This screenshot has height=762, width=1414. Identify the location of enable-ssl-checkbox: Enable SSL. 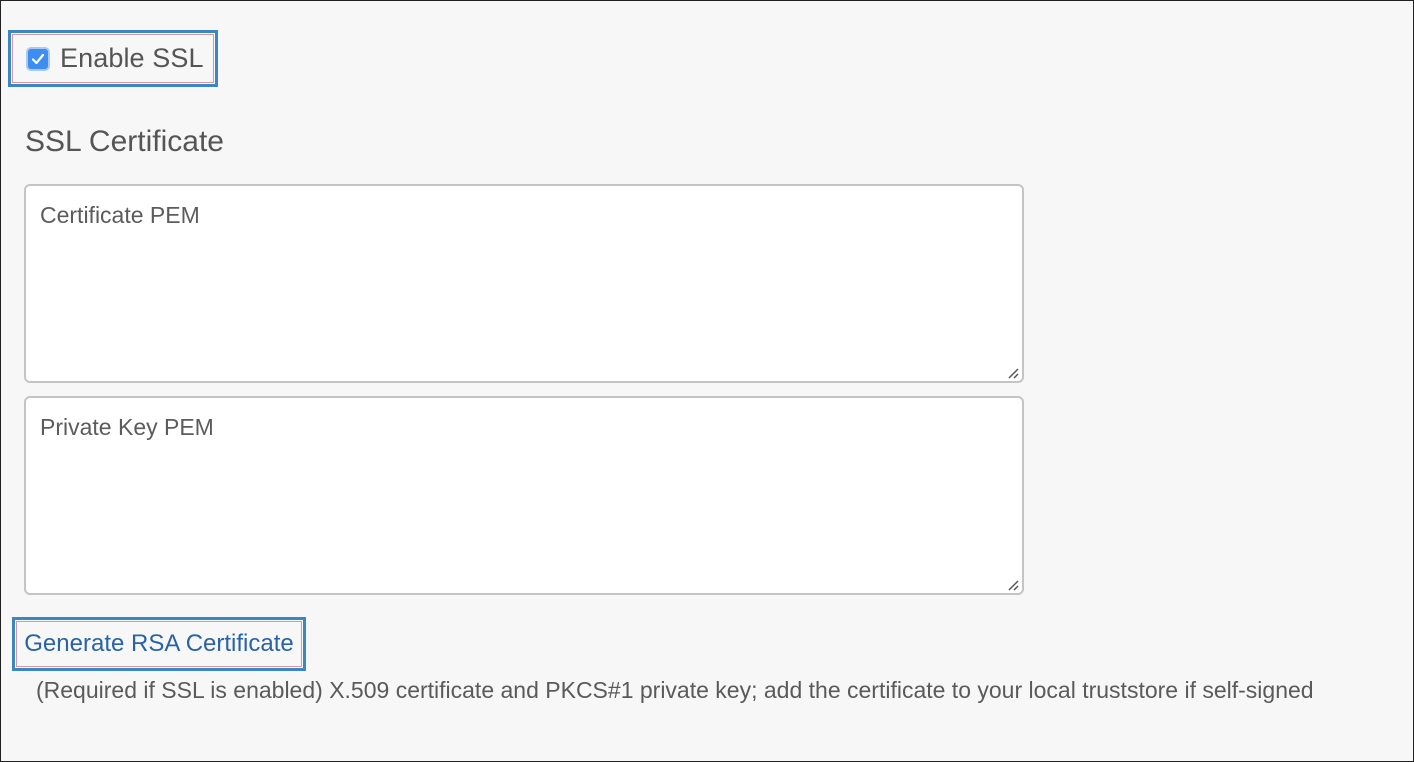
(113, 58).